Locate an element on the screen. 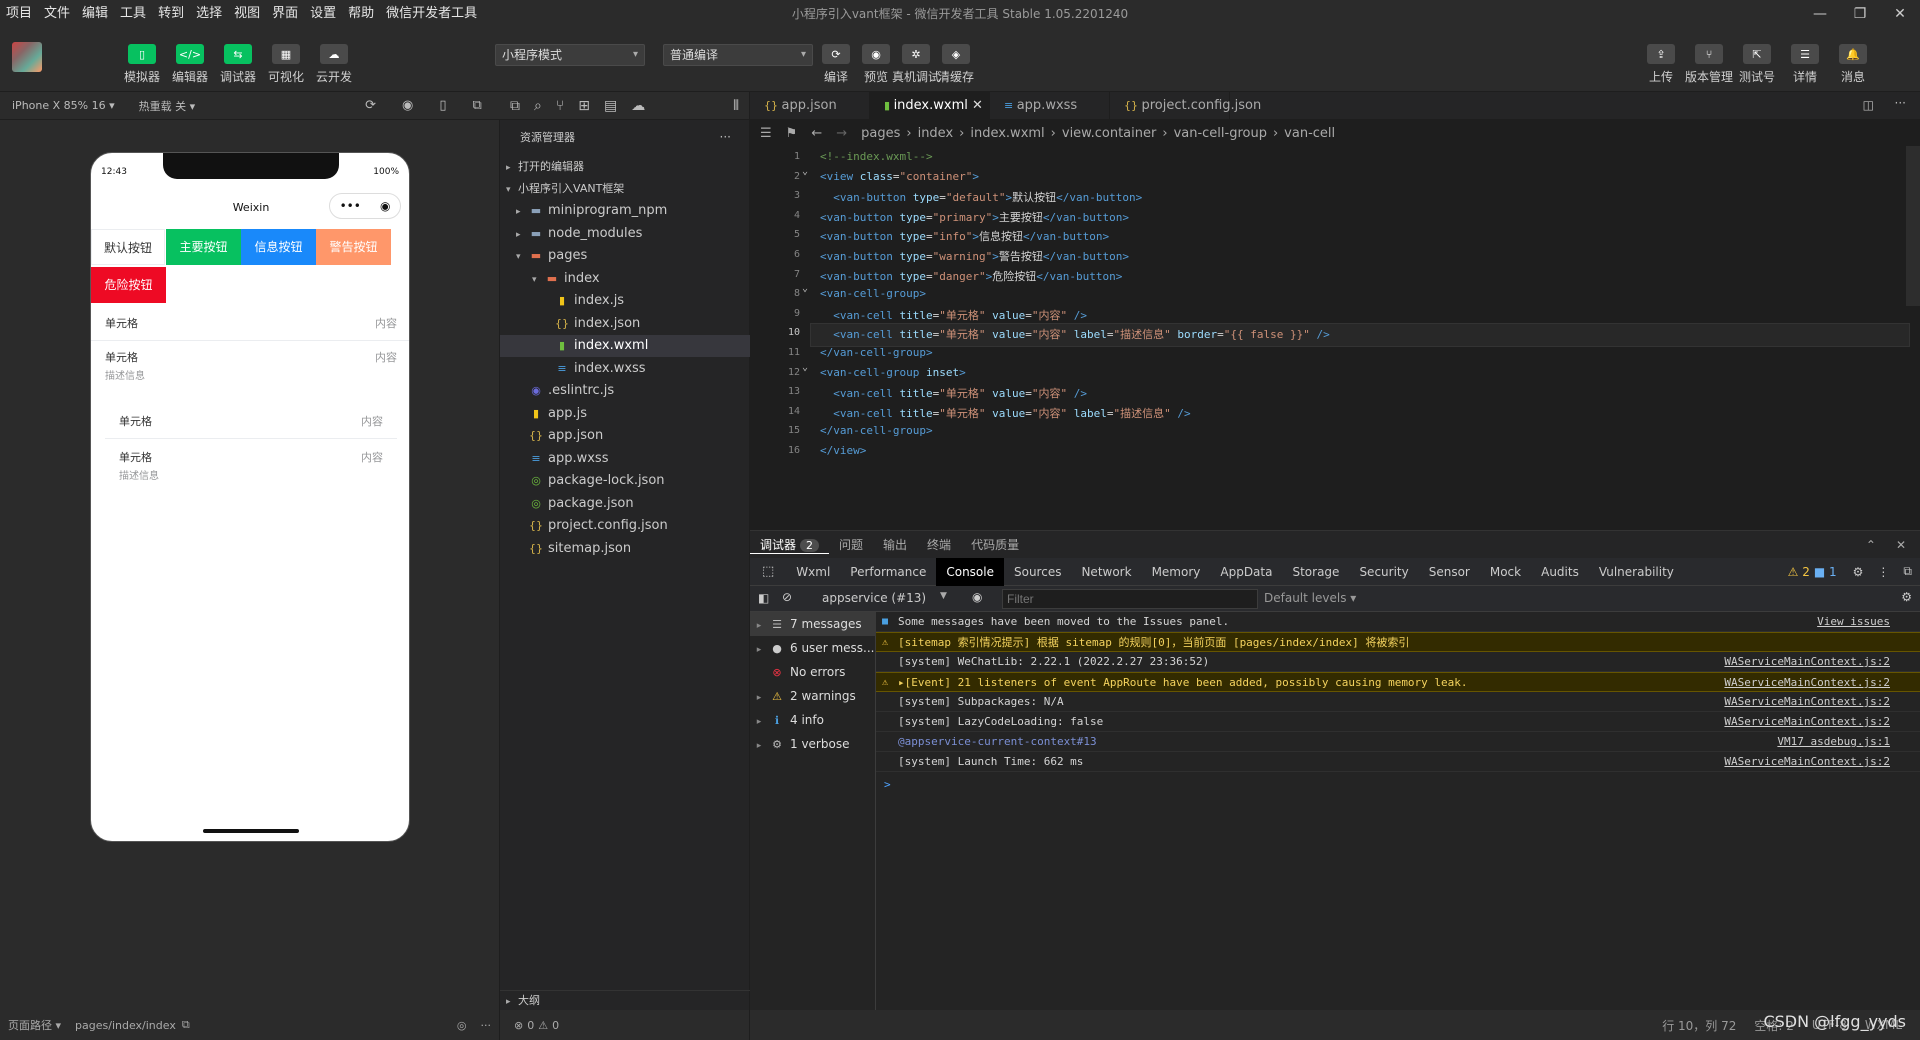  tab-close-icon: ✕ is located at coordinates (975, 105).